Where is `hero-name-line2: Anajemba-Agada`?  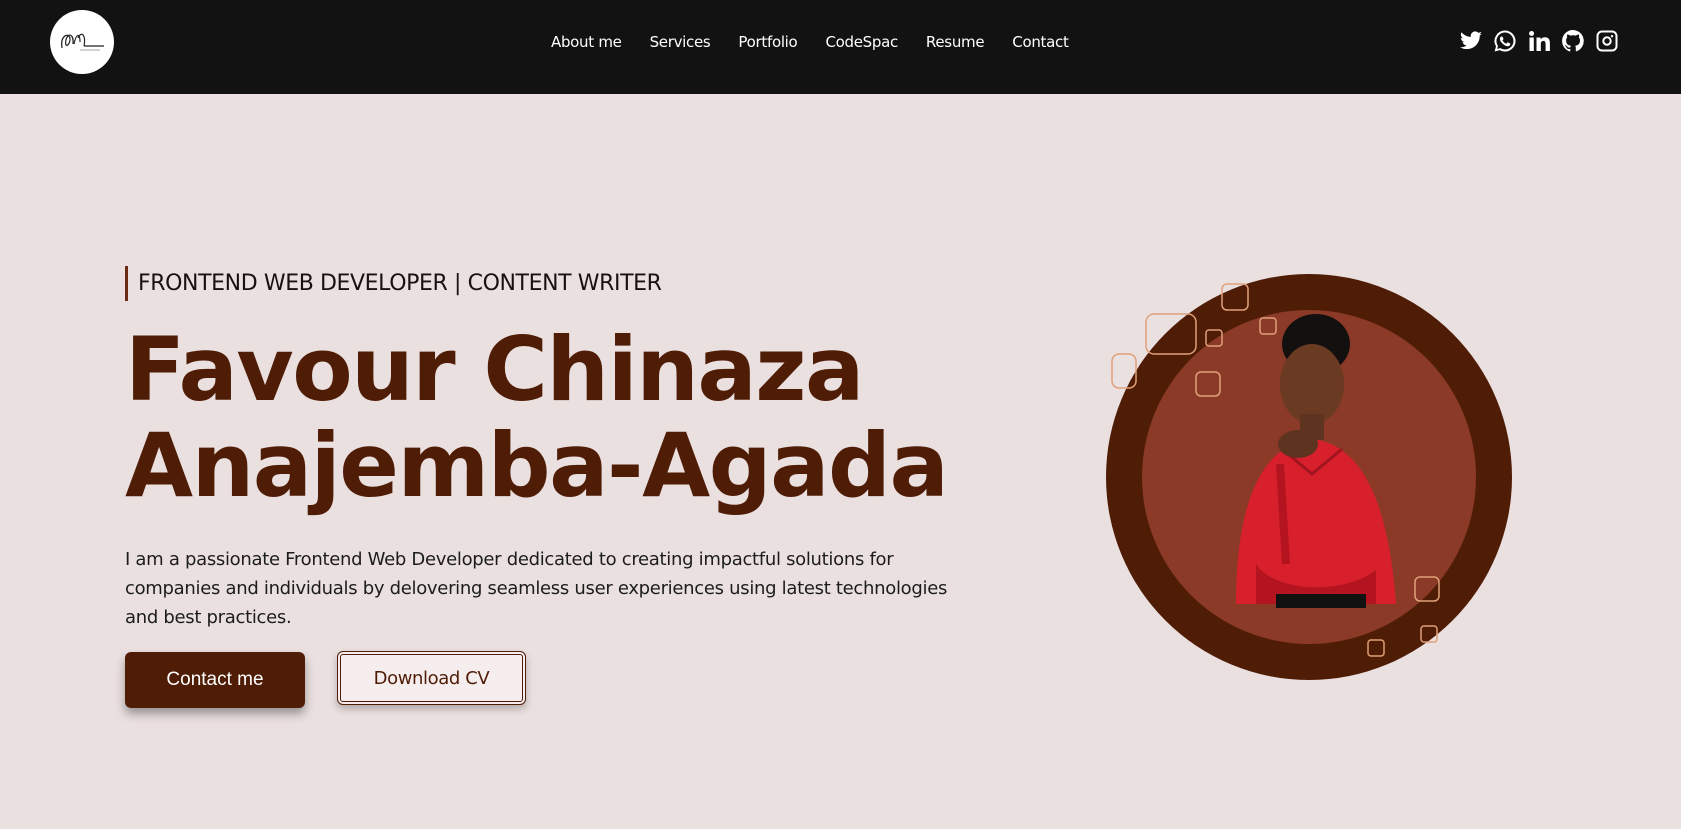
hero-name-line2: Anajemba-Agada is located at coordinates (537, 465).